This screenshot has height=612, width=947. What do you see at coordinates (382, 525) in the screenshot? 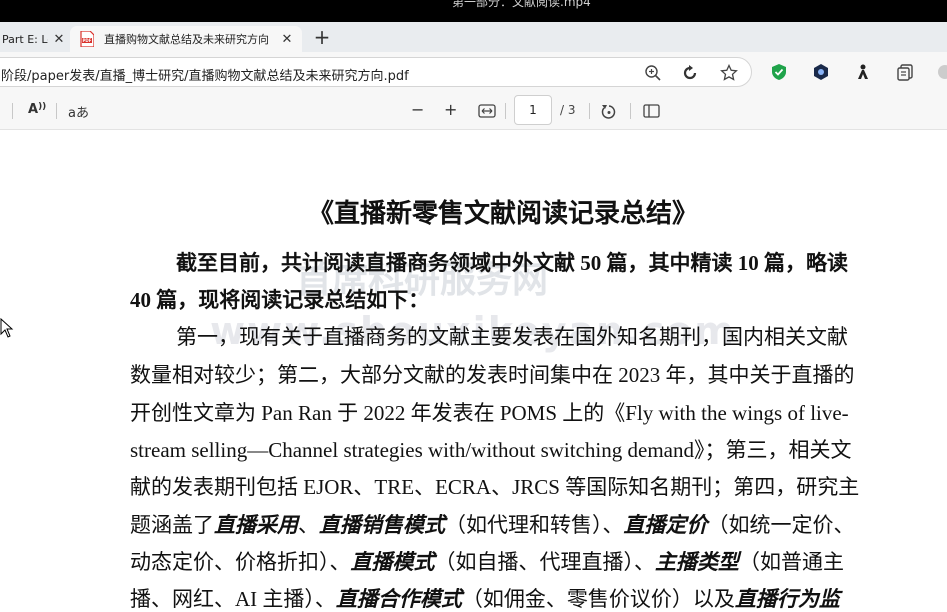
I see `emphasis-text: 直播销售模式` at bounding box center [382, 525].